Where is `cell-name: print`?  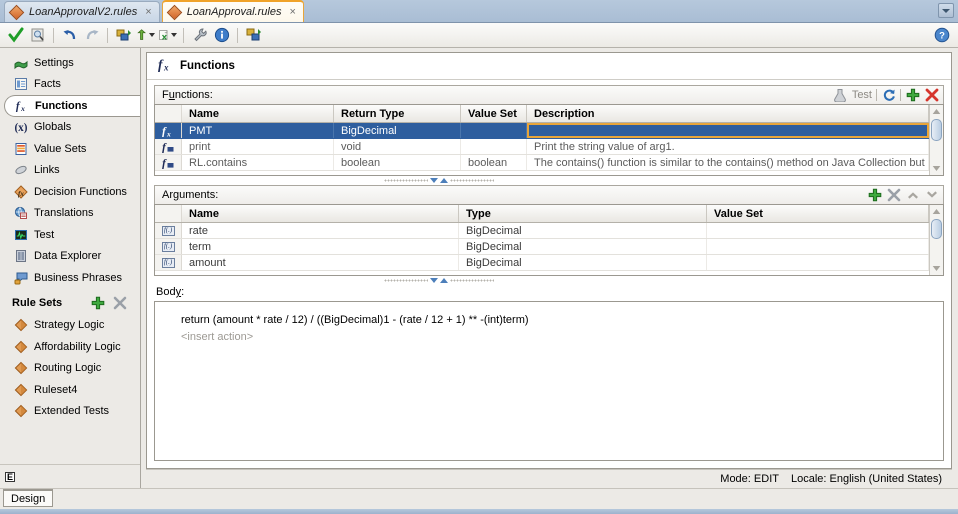 cell-name: print is located at coordinates (258, 146).